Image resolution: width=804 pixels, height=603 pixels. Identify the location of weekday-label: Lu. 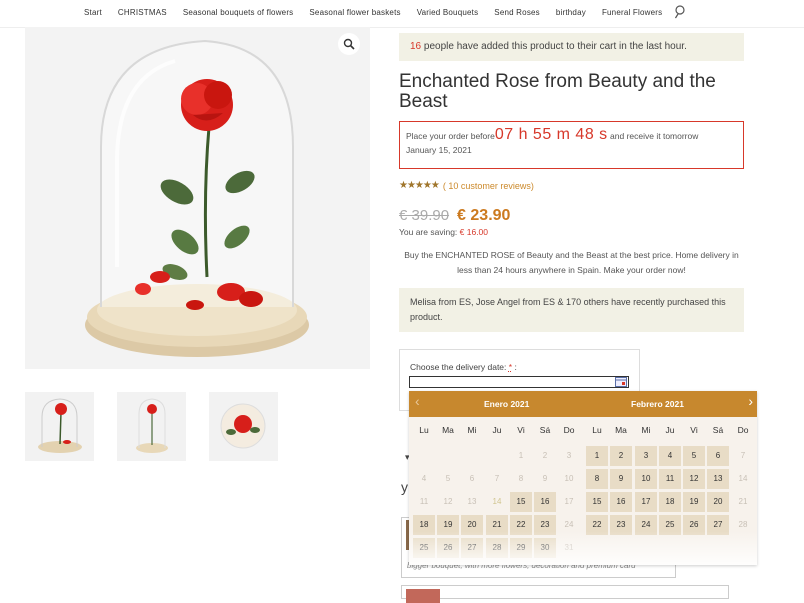
(597, 430).